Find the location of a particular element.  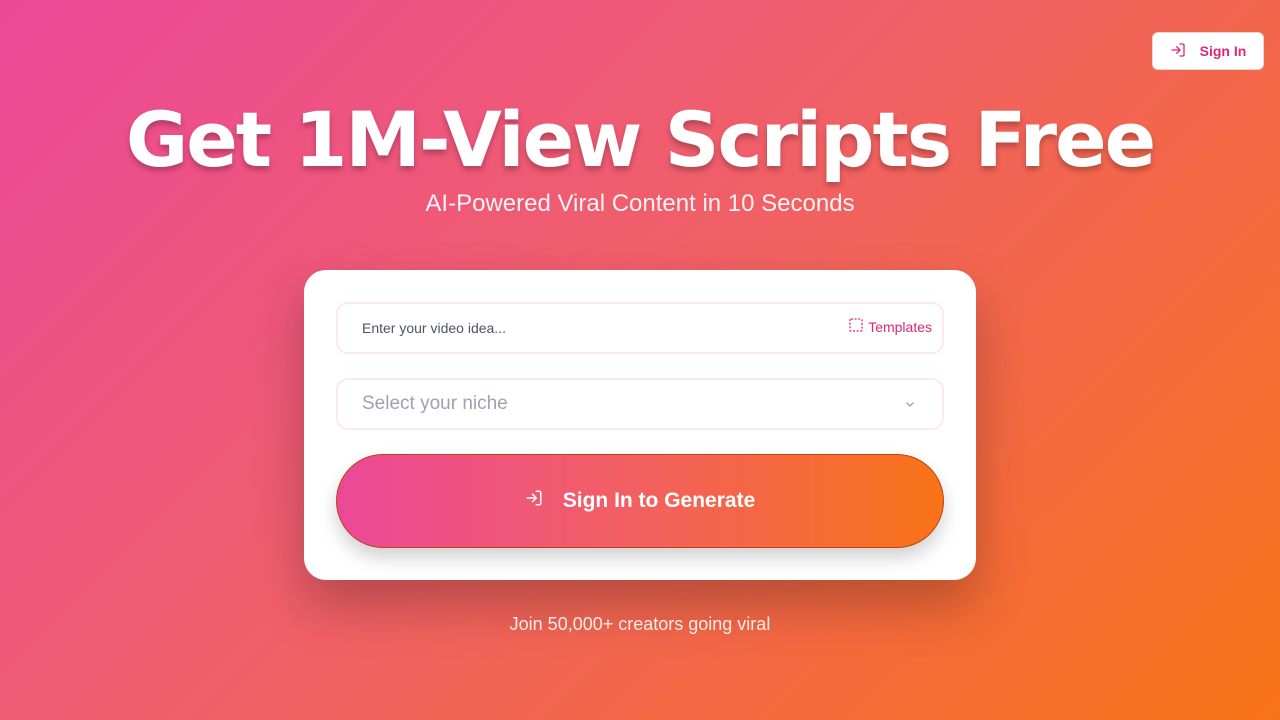

sign-in-to-generate-button: Sign In to Generate is located at coordinates (640, 501).